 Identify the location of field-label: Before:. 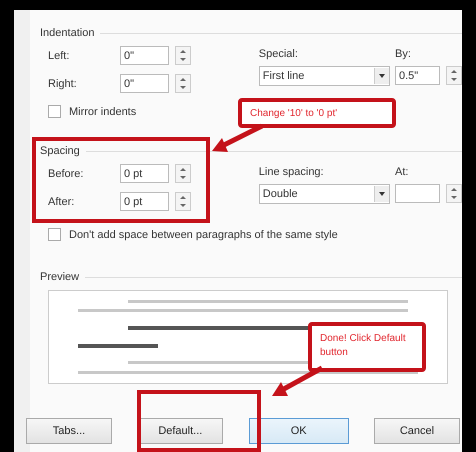
(66, 174).